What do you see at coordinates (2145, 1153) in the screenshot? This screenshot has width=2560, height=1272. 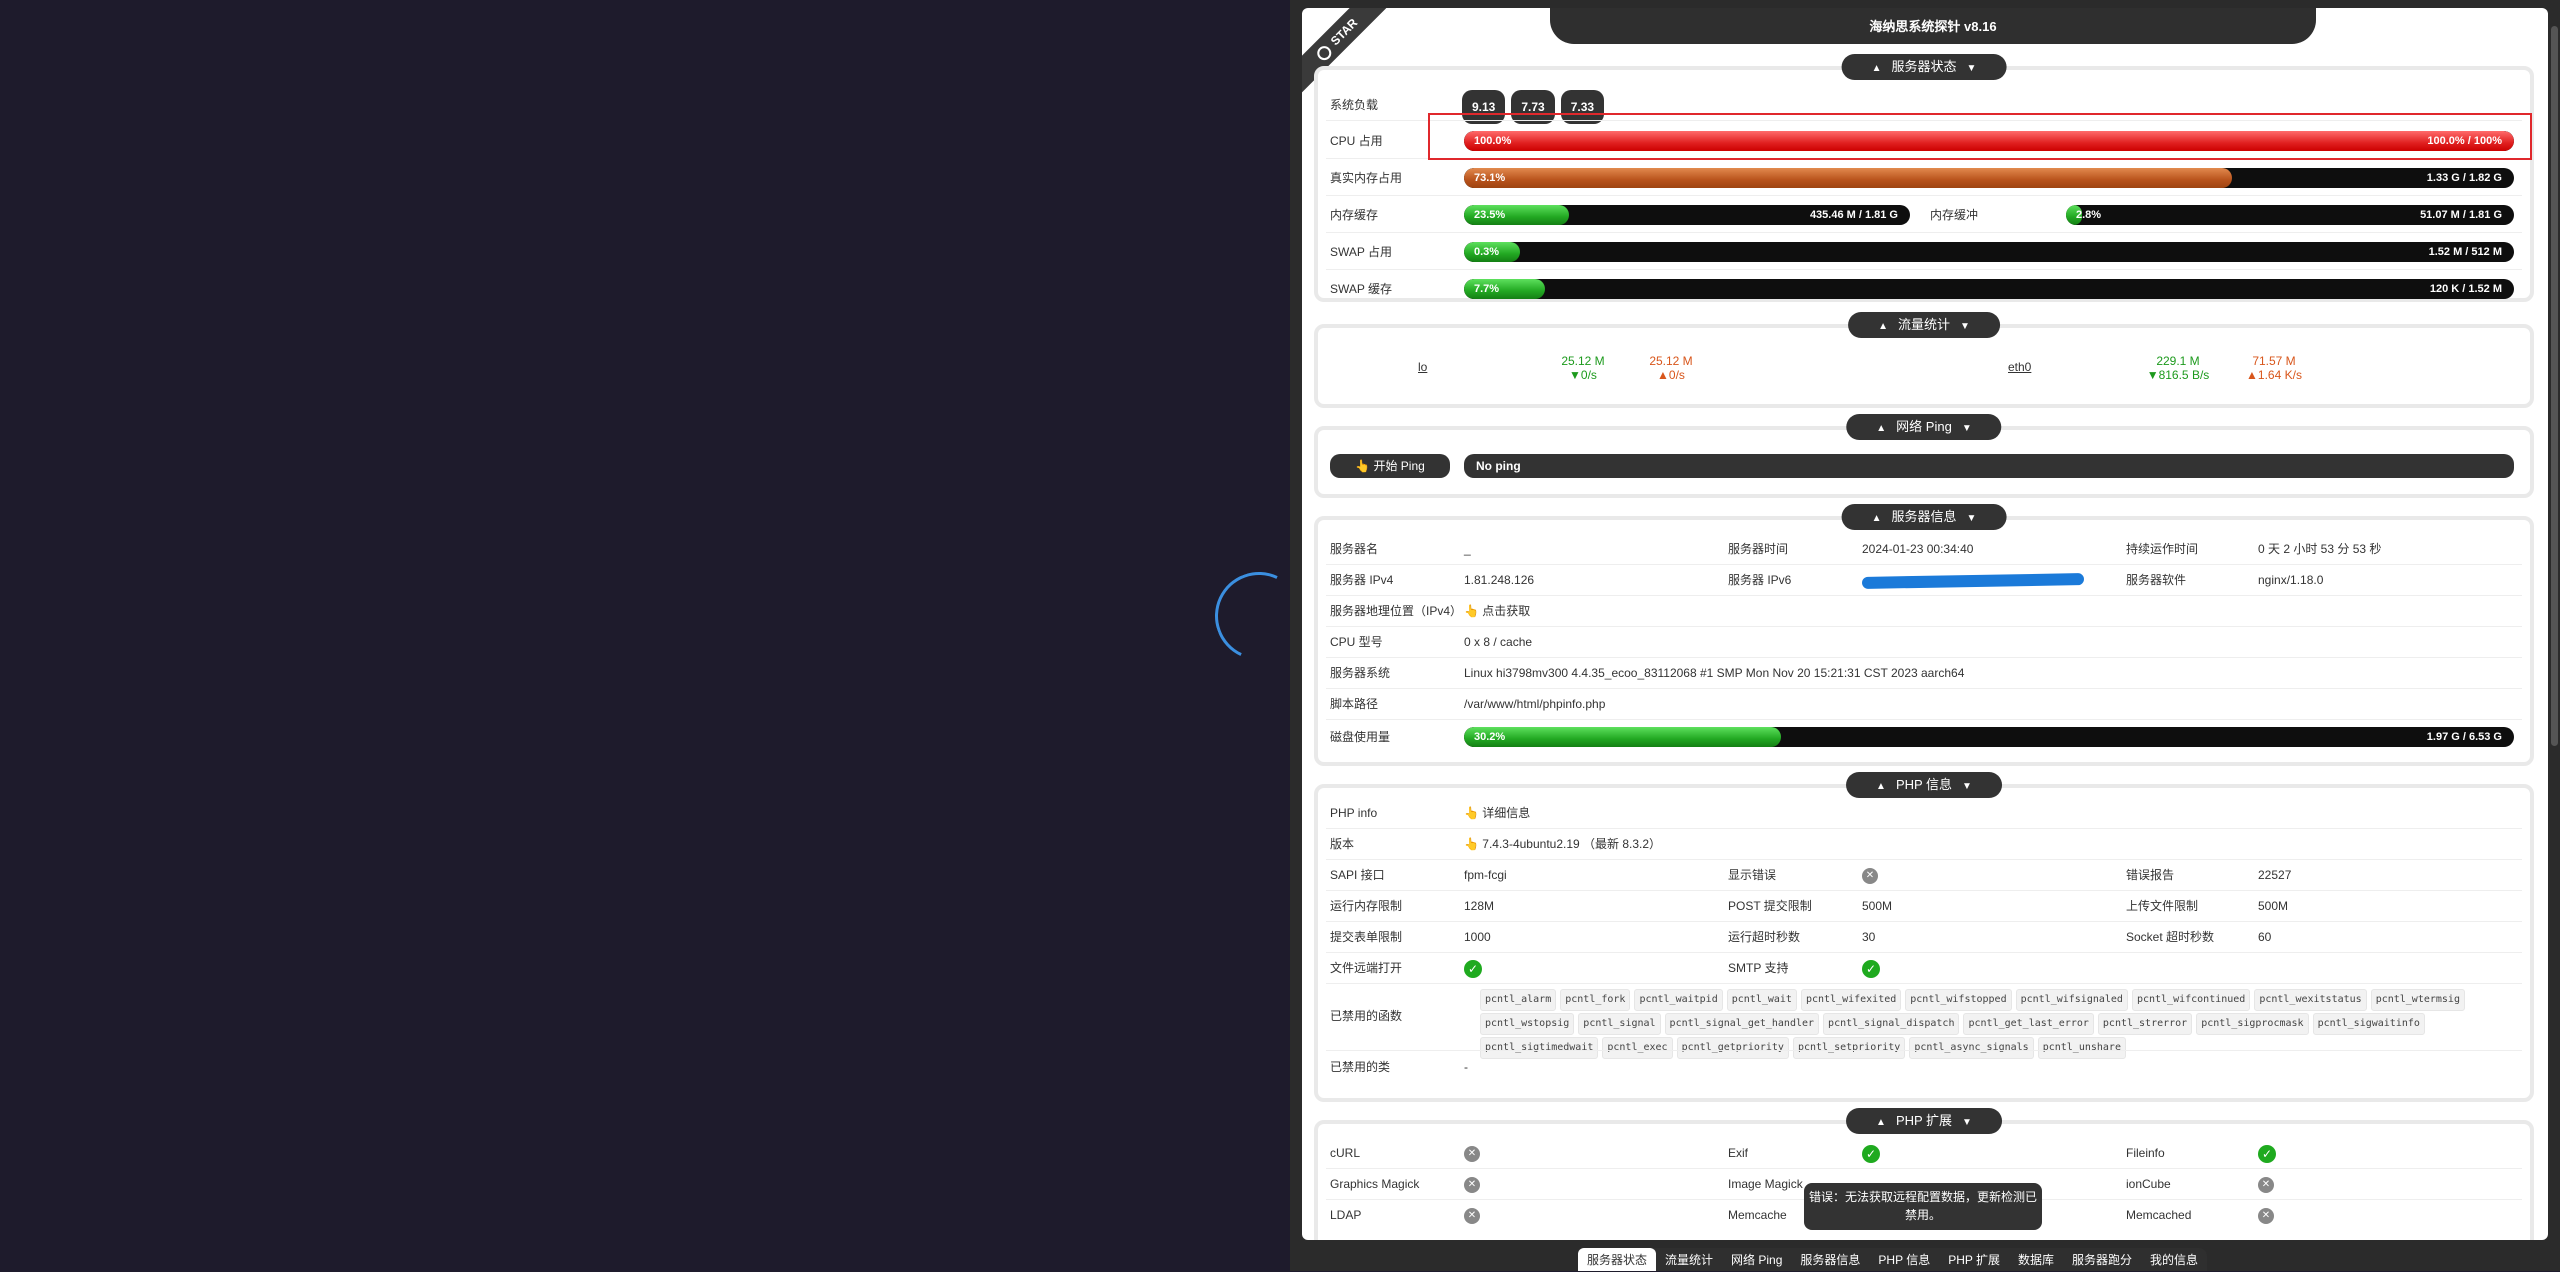 I see `ext-fileinfo-label: Fileinfo` at bounding box center [2145, 1153].